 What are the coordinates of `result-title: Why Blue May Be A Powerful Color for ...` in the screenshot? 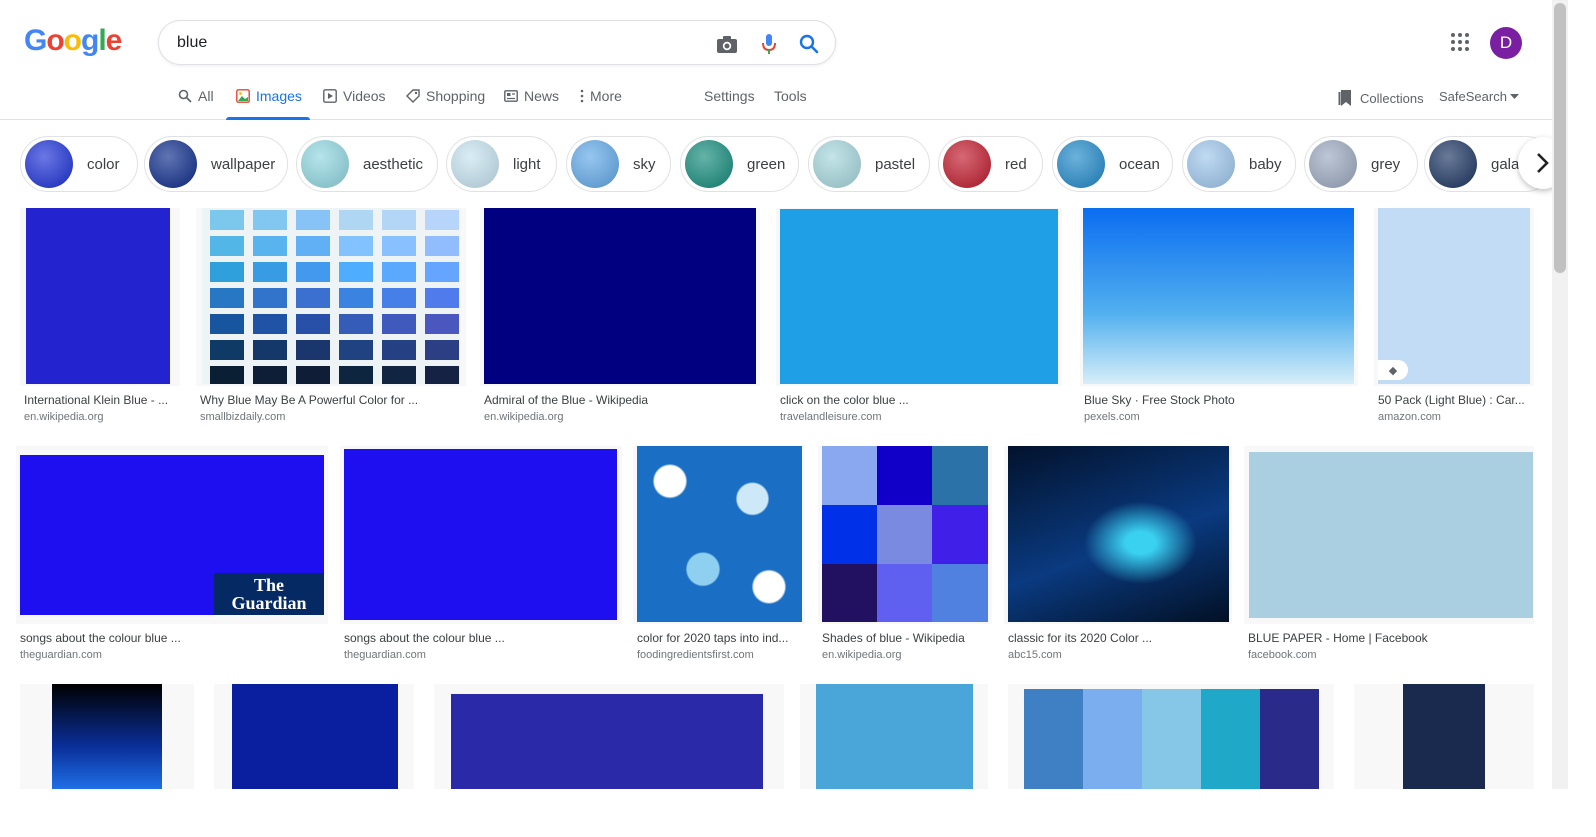 It's located at (331, 400).